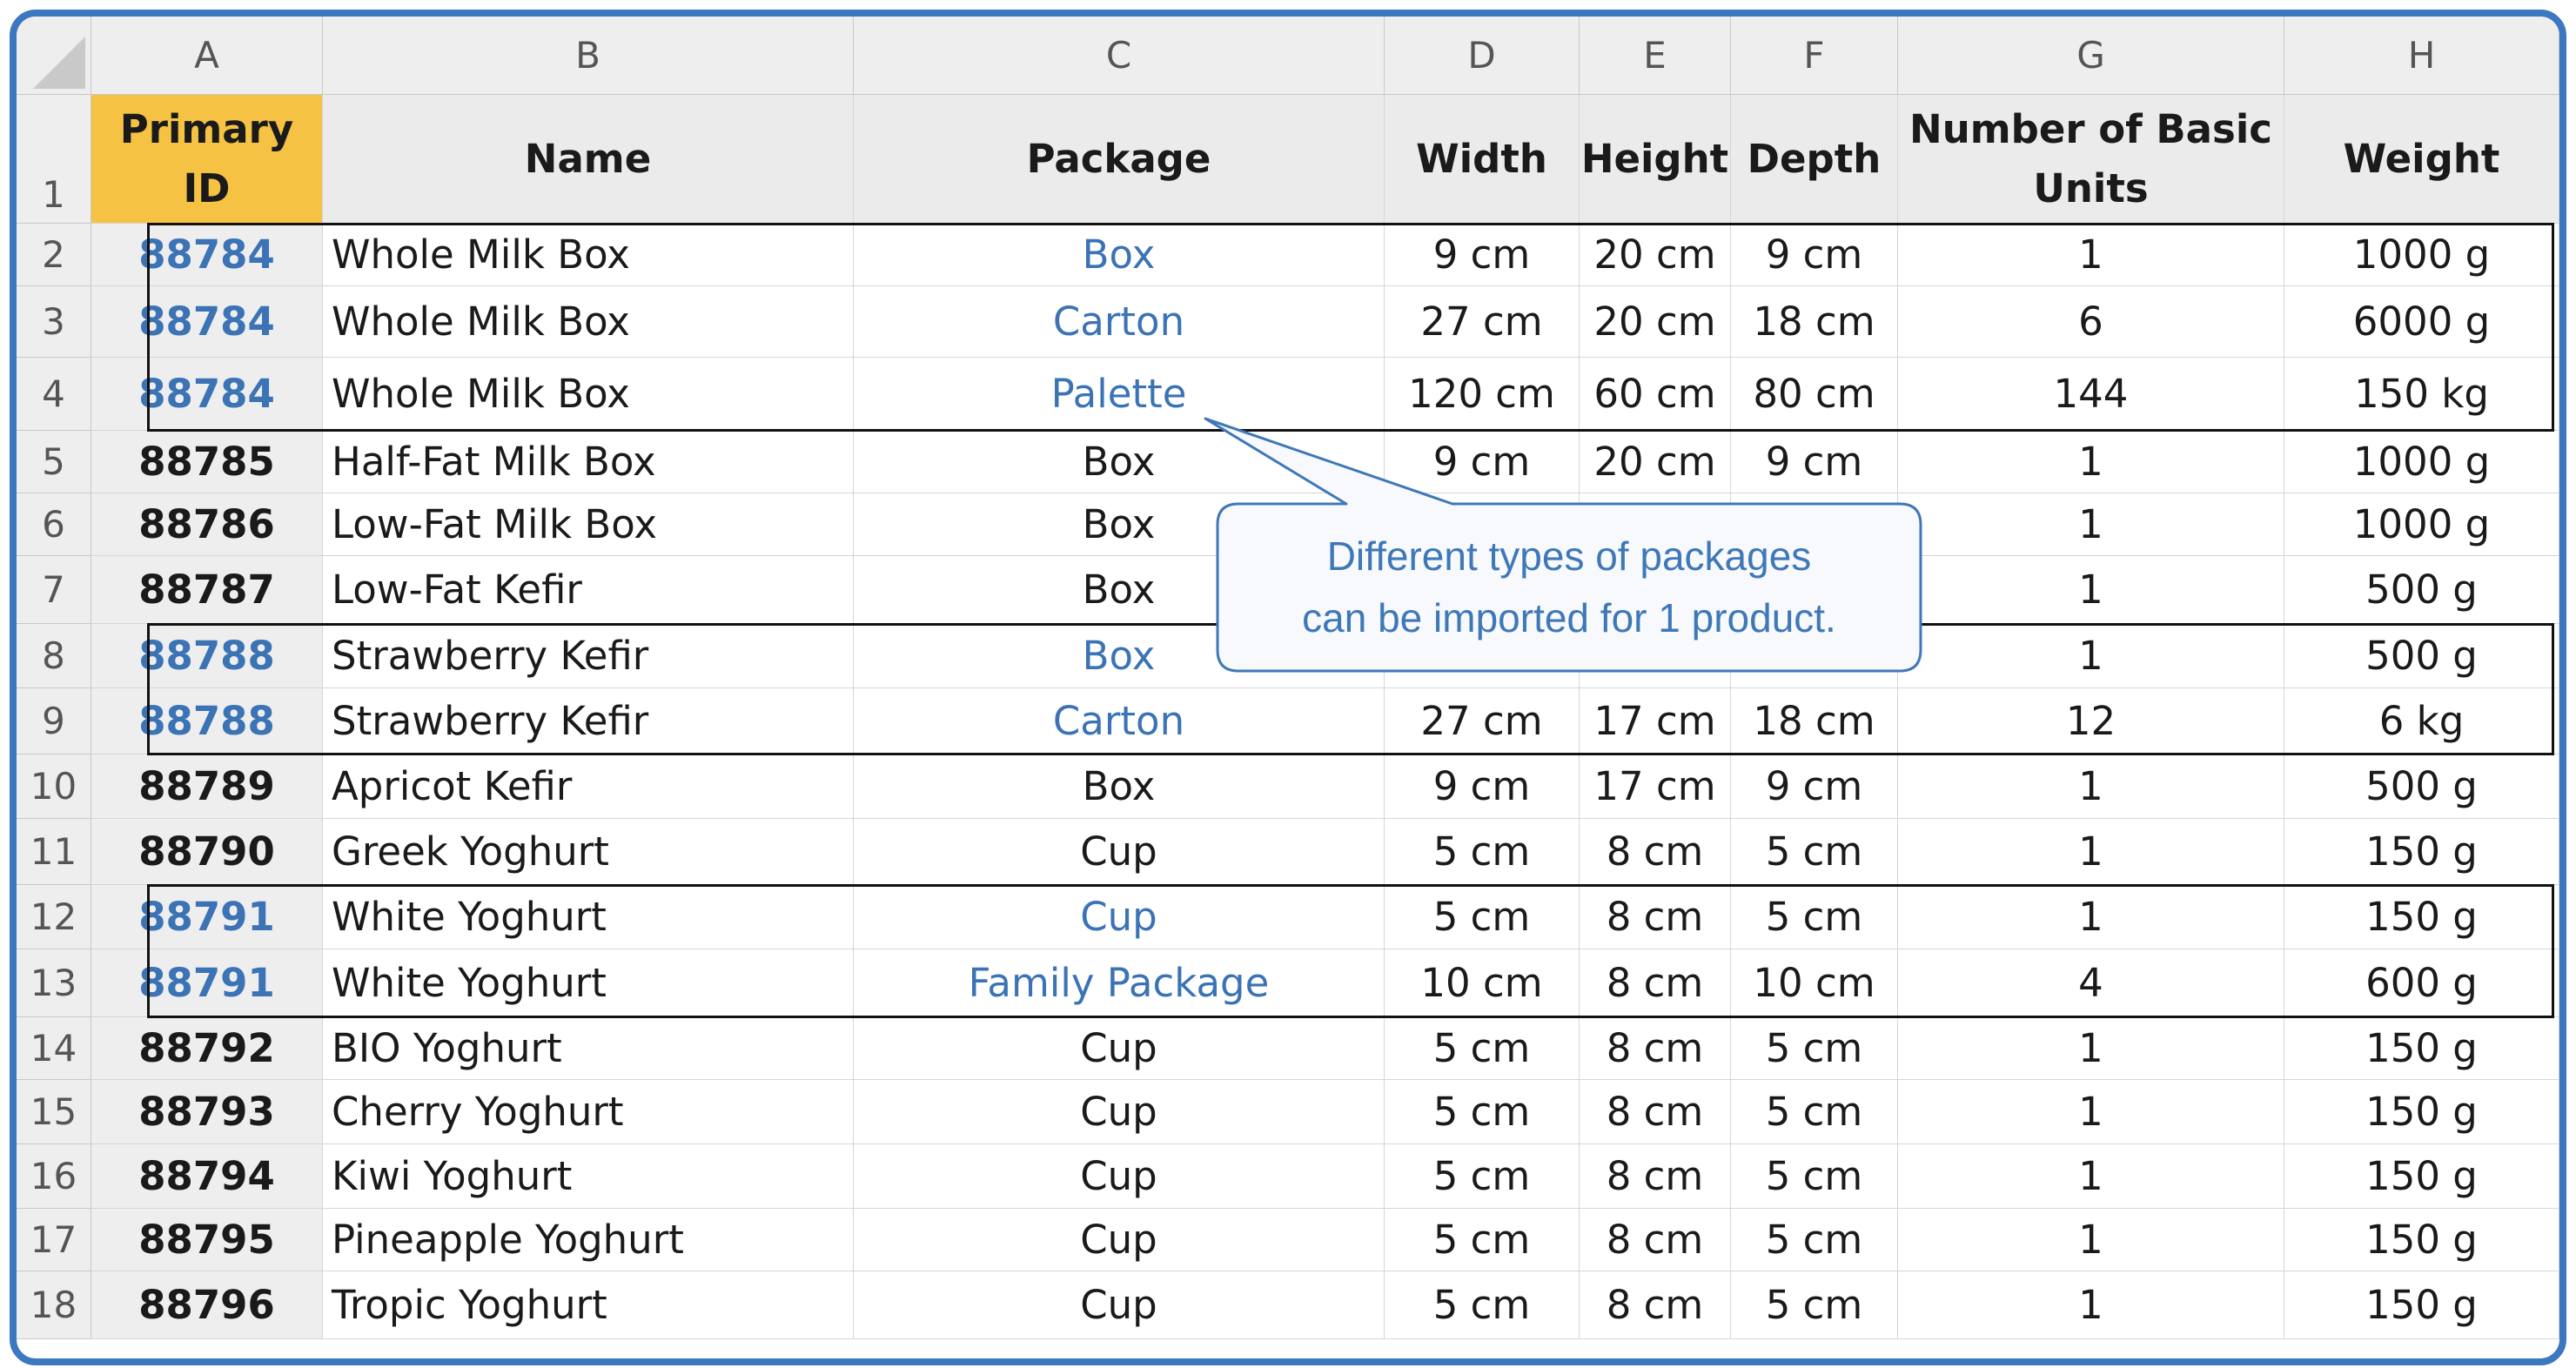 This screenshot has width=2576, height=1368. I want to click on cell-depth: 18 cm, so click(1814, 721).